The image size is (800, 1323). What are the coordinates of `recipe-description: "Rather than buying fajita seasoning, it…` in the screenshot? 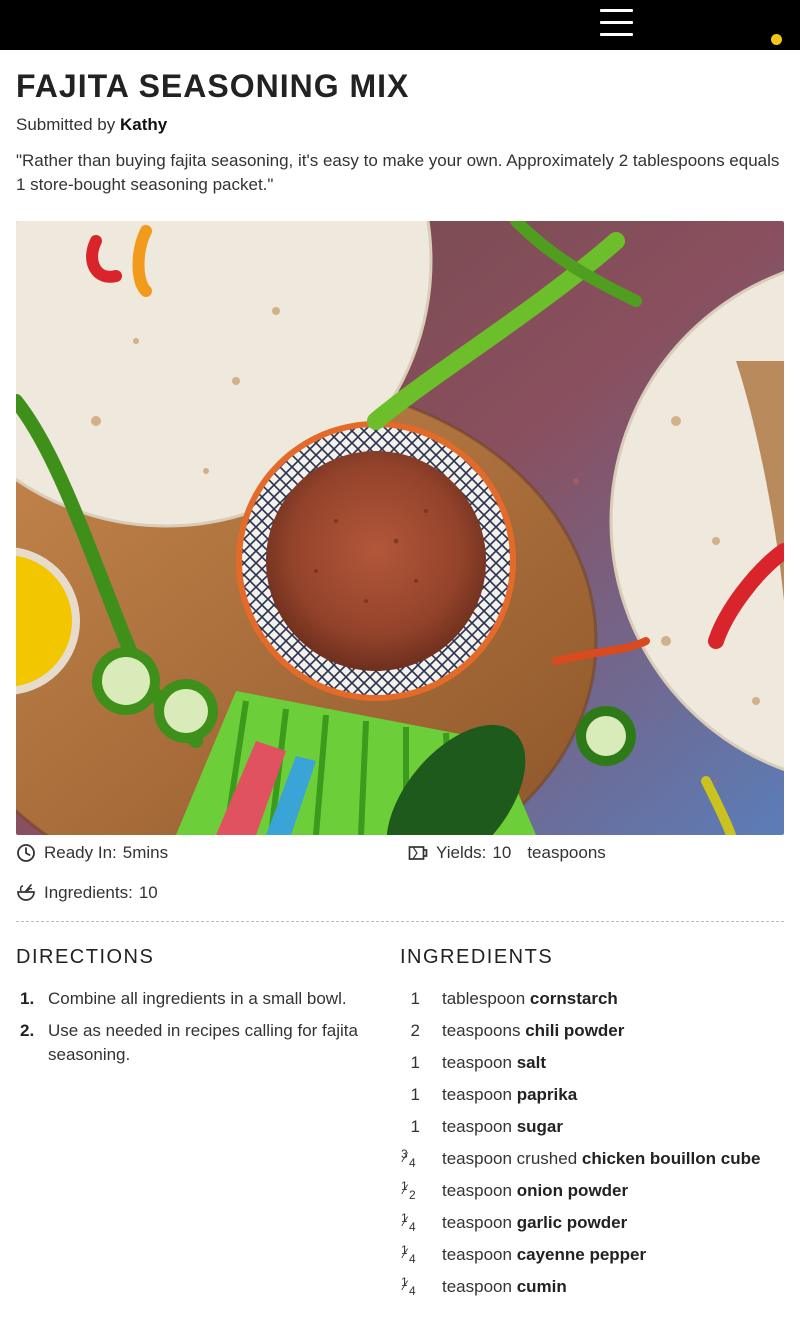 It's located at (398, 172).